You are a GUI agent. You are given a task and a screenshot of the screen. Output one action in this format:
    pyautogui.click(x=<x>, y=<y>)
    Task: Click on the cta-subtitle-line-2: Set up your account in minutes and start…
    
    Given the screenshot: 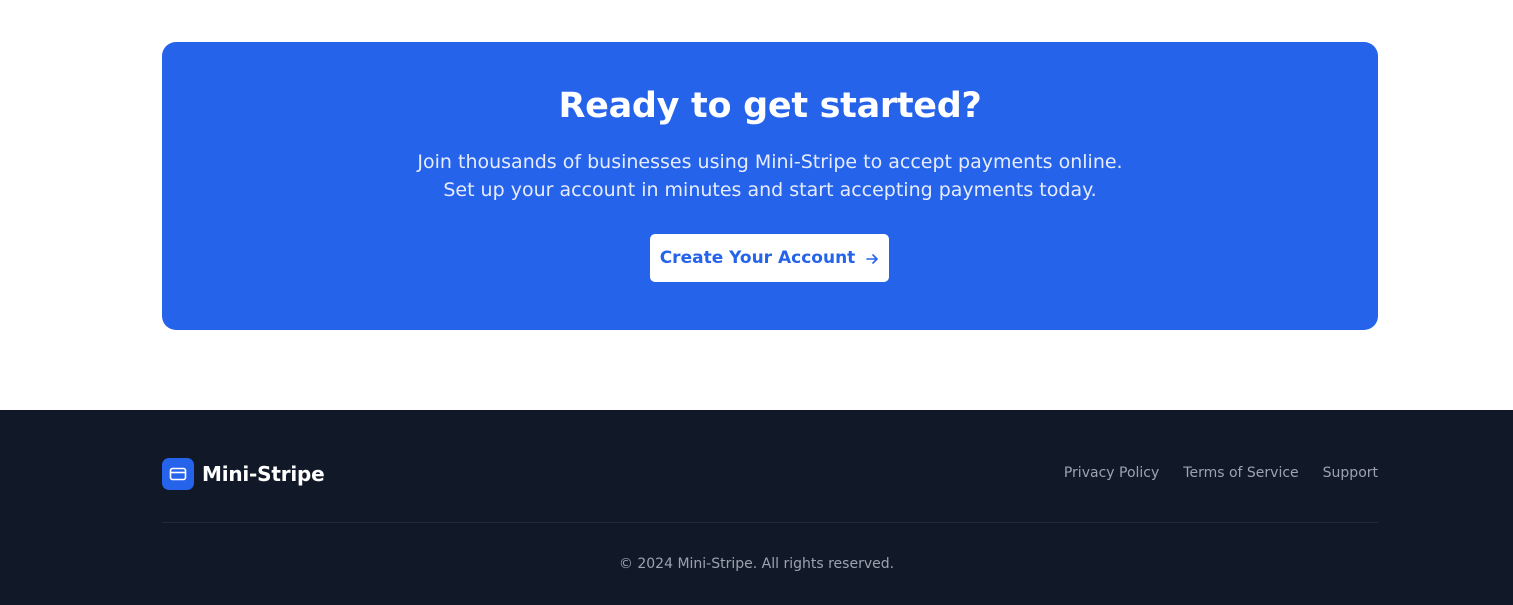 What is the action you would take?
    pyautogui.click(x=770, y=190)
    